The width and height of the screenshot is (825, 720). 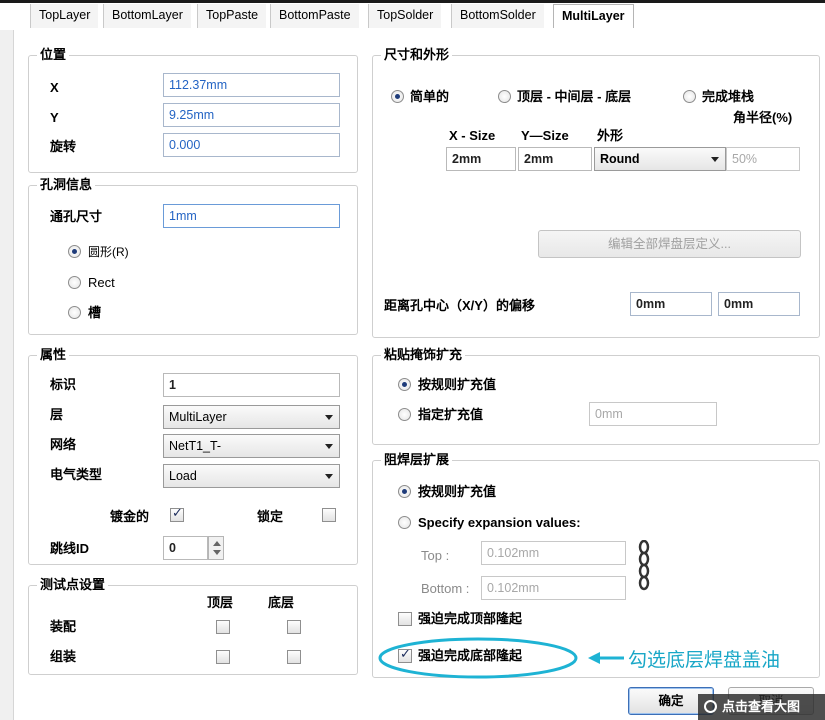 What do you see at coordinates (54, 87) in the screenshot?
I see `x-label: X` at bounding box center [54, 87].